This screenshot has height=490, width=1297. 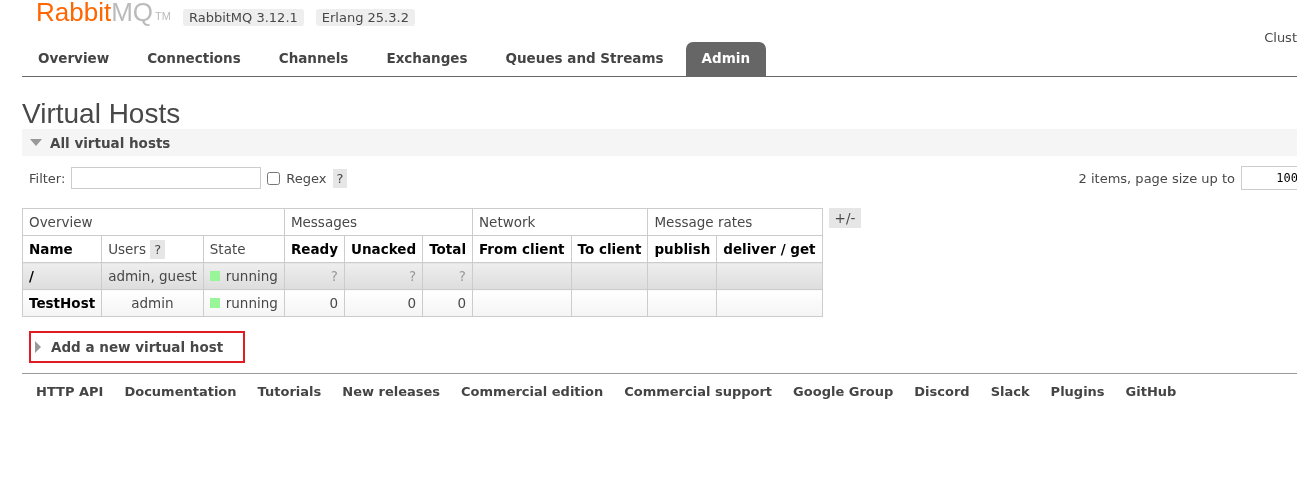 I want to click on footer-link: Tutorials, so click(x=289, y=391).